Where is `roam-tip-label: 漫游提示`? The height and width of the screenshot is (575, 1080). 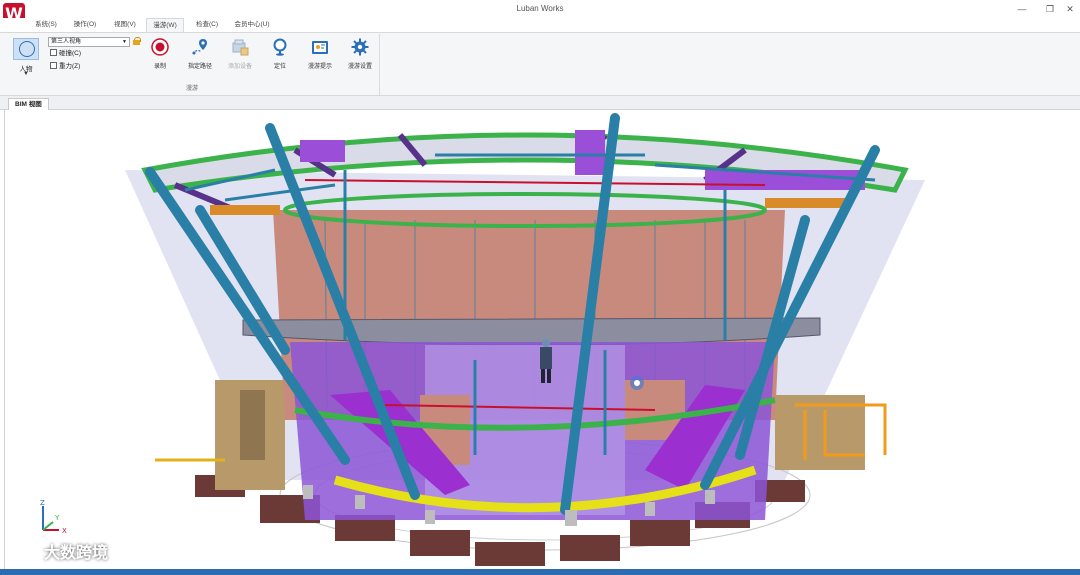 roam-tip-label: 漫游提示 is located at coordinates (319, 67).